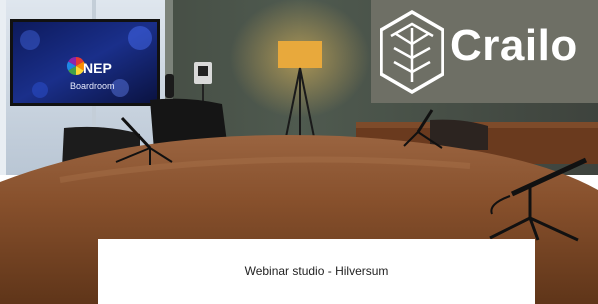  I want to click on lamp-shade, so click(300, 54).